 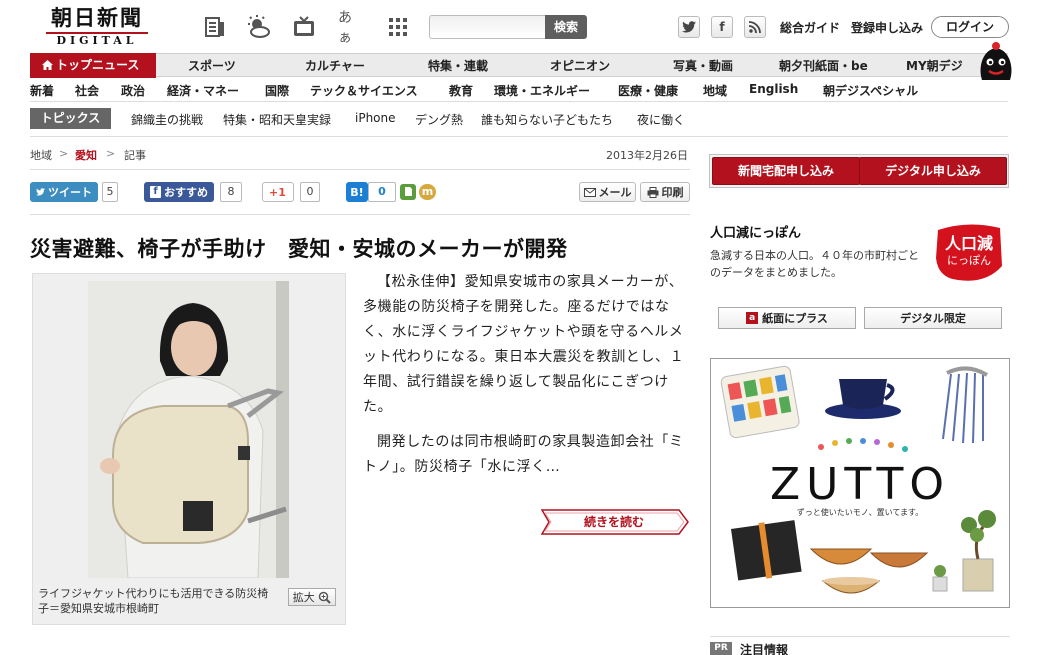 What do you see at coordinates (70, 118) in the screenshot?
I see `topics-label: トピックス` at bounding box center [70, 118].